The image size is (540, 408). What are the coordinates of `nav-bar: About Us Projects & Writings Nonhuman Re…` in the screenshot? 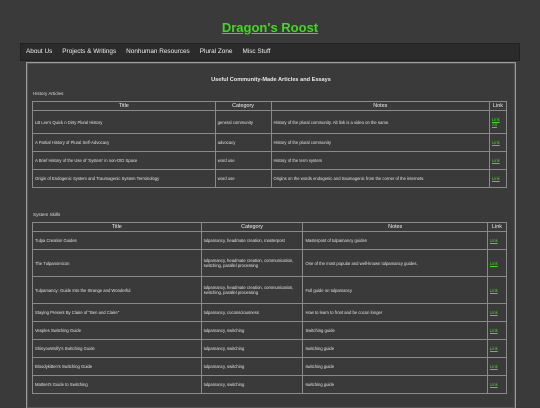 It's located at (270, 52).